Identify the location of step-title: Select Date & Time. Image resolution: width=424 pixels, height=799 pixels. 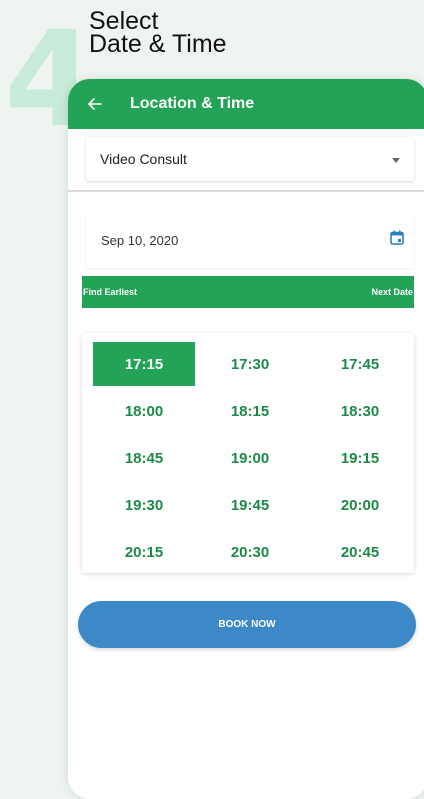
(158, 33).